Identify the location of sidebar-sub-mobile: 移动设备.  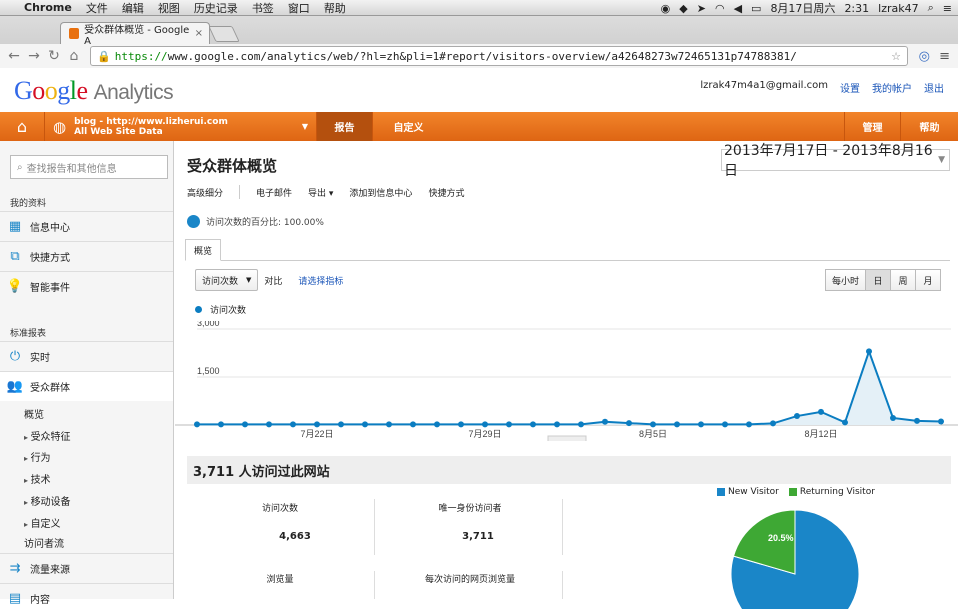
(47, 500).